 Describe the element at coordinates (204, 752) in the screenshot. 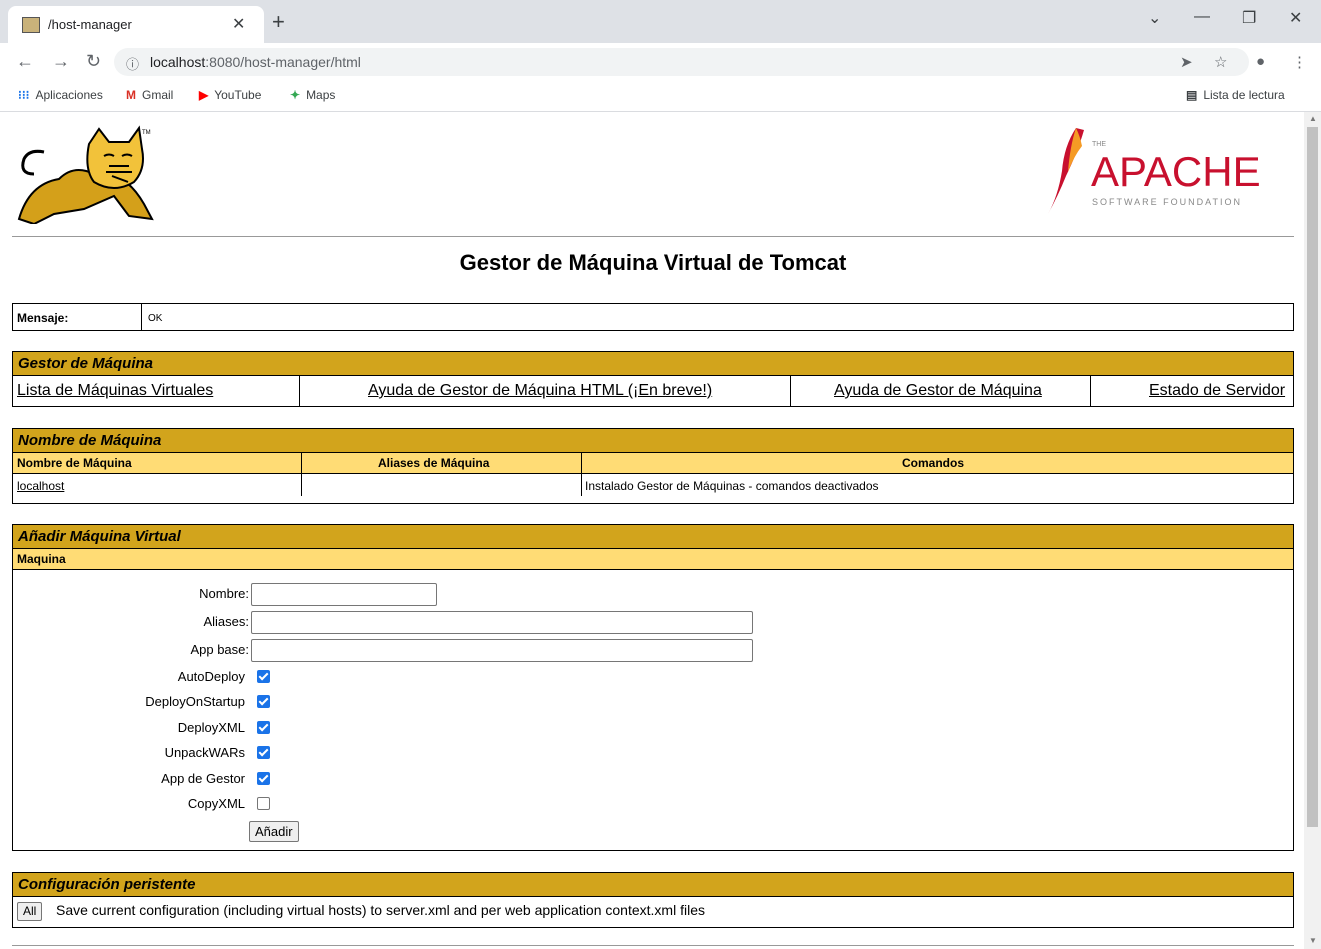

I see `option-label: UnpackWARs` at that location.